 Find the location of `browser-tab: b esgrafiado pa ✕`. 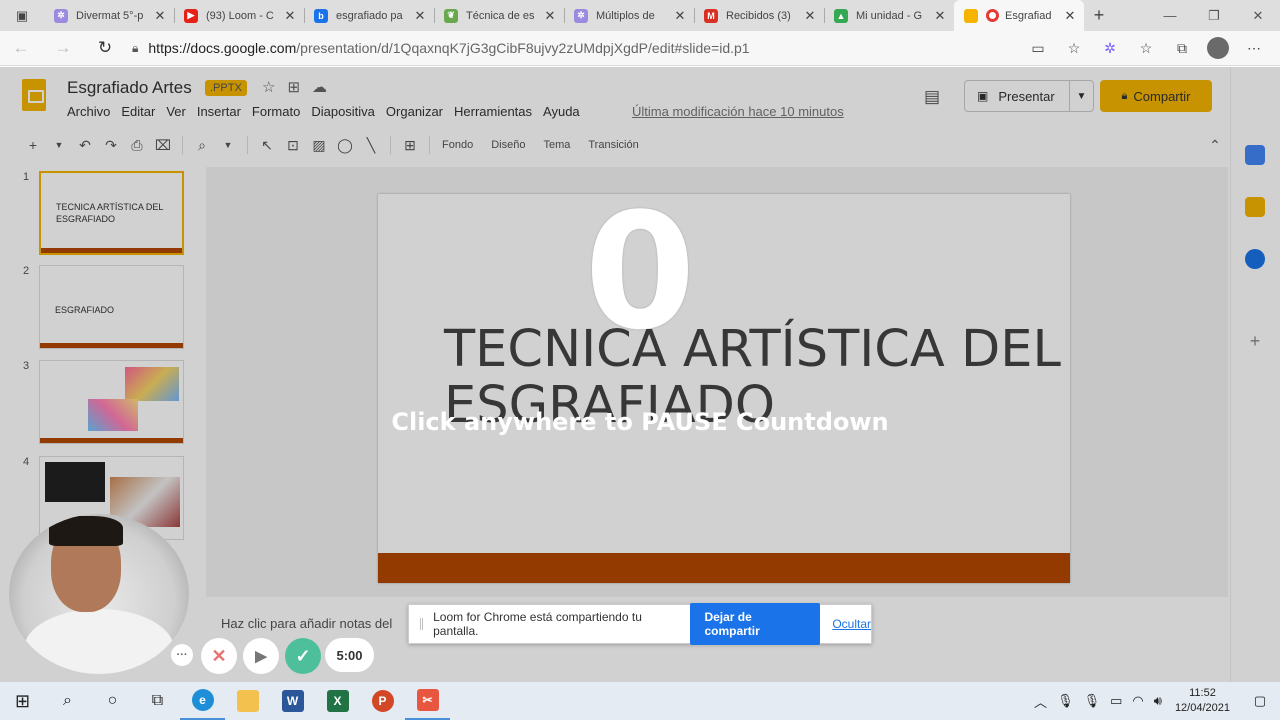

browser-tab: b esgrafiado pa ✕ is located at coordinates (369, 15).